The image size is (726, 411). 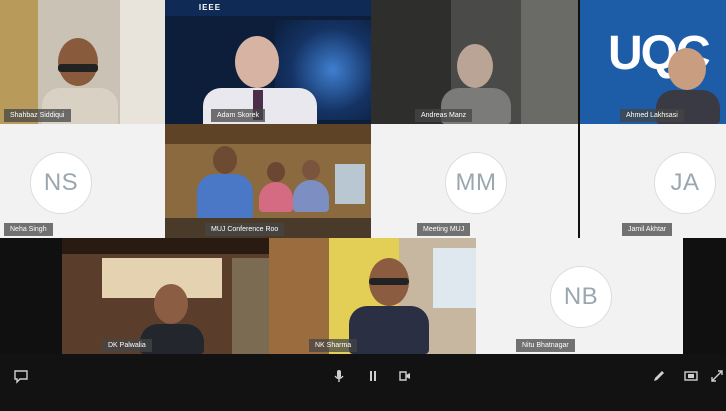 What do you see at coordinates (454, 278) in the screenshot?
I see `room-window` at bounding box center [454, 278].